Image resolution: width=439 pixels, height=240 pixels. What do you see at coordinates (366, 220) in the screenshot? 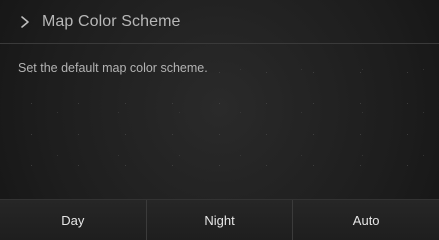
I see `auto-option-button: Auto` at bounding box center [366, 220].